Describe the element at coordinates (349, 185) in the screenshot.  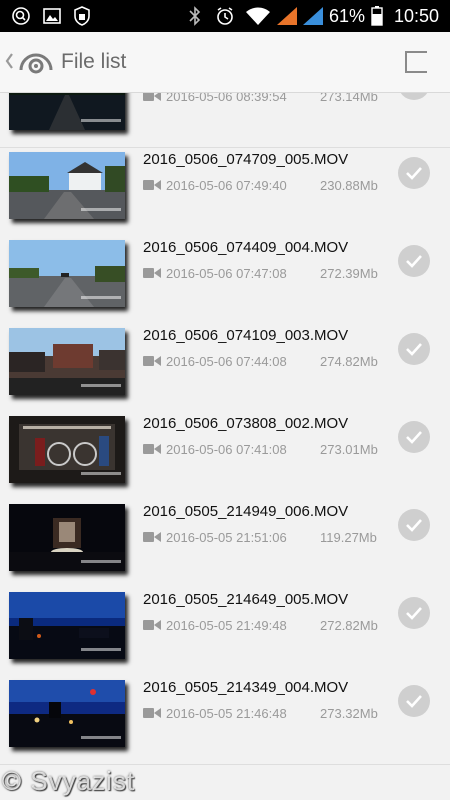
I see `file-size: 230.88Mb` at that location.